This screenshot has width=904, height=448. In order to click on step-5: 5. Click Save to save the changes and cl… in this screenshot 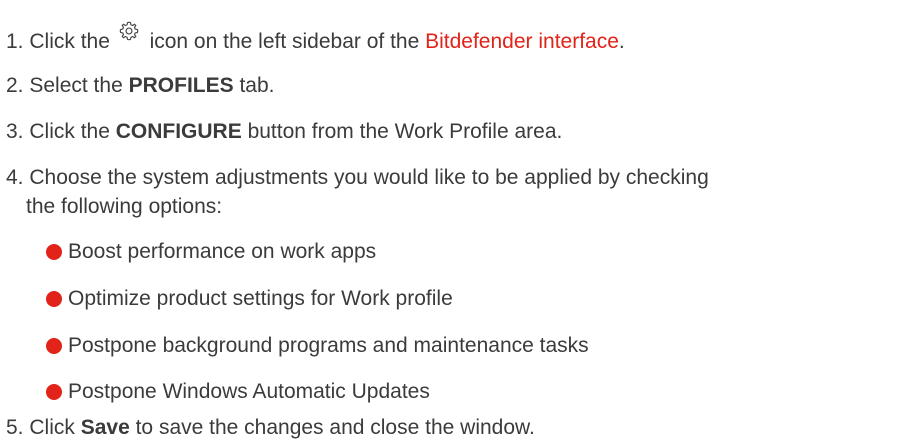, I will do `click(270, 428)`.